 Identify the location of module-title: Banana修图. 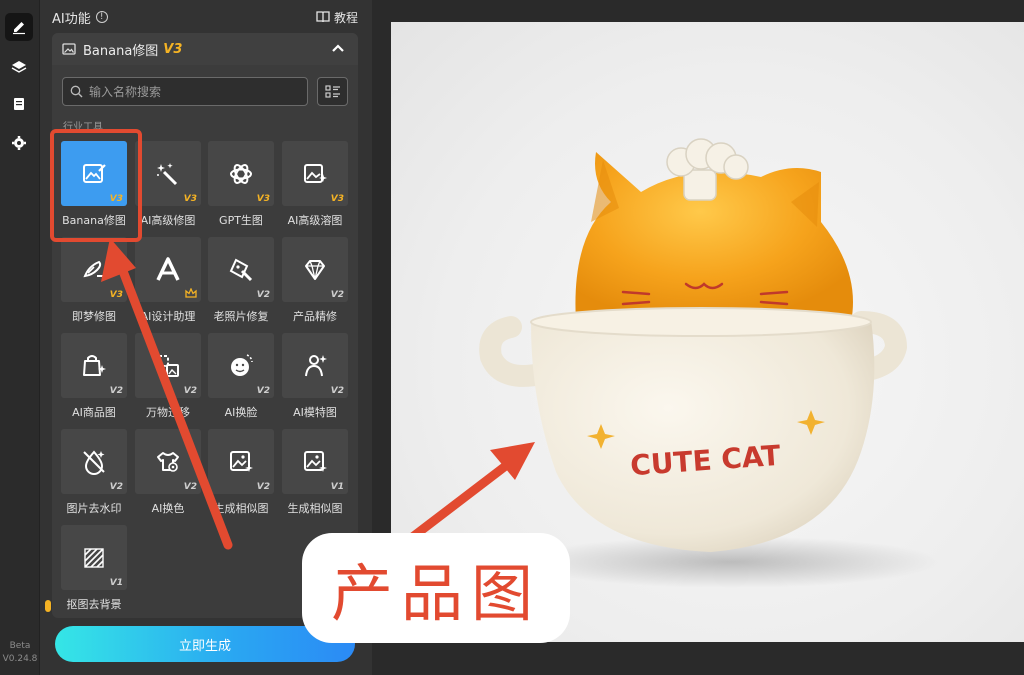
(121, 51).